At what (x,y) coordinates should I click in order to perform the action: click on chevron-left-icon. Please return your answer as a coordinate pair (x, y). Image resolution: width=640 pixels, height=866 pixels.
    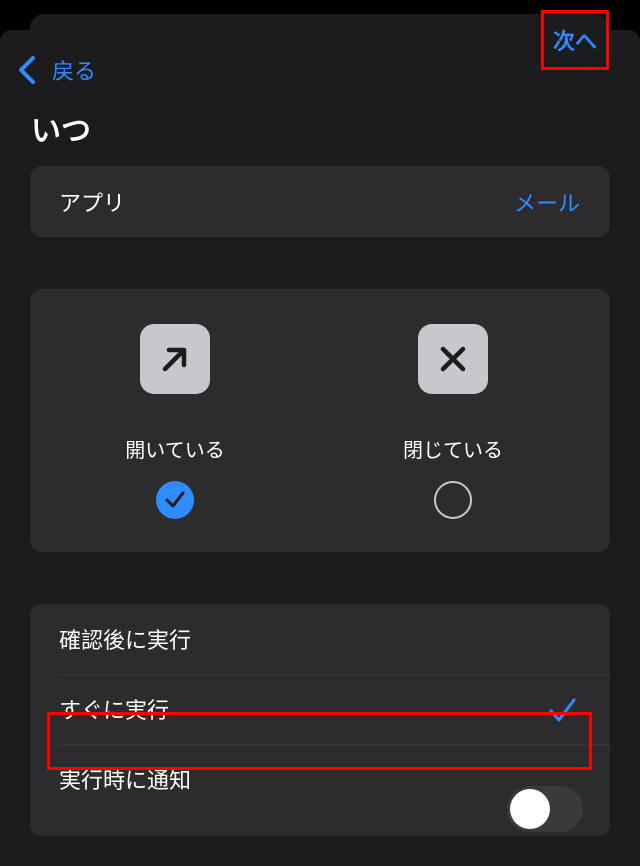
    Looking at the image, I should click on (27, 70).